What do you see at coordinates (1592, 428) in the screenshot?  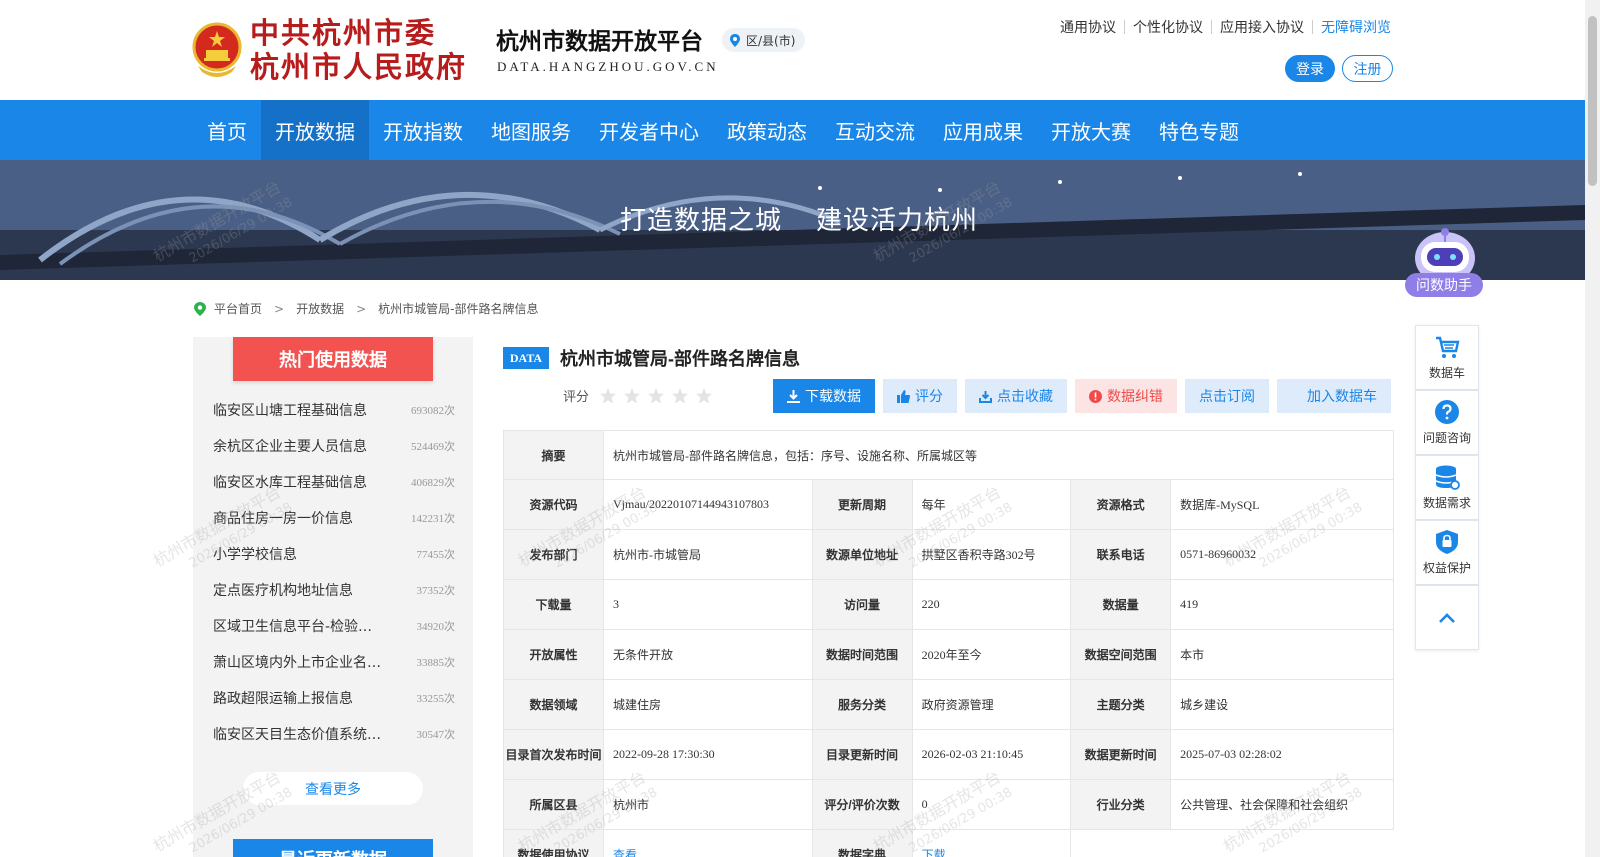 I see `page-scrollbar` at bounding box center [1592, 428].